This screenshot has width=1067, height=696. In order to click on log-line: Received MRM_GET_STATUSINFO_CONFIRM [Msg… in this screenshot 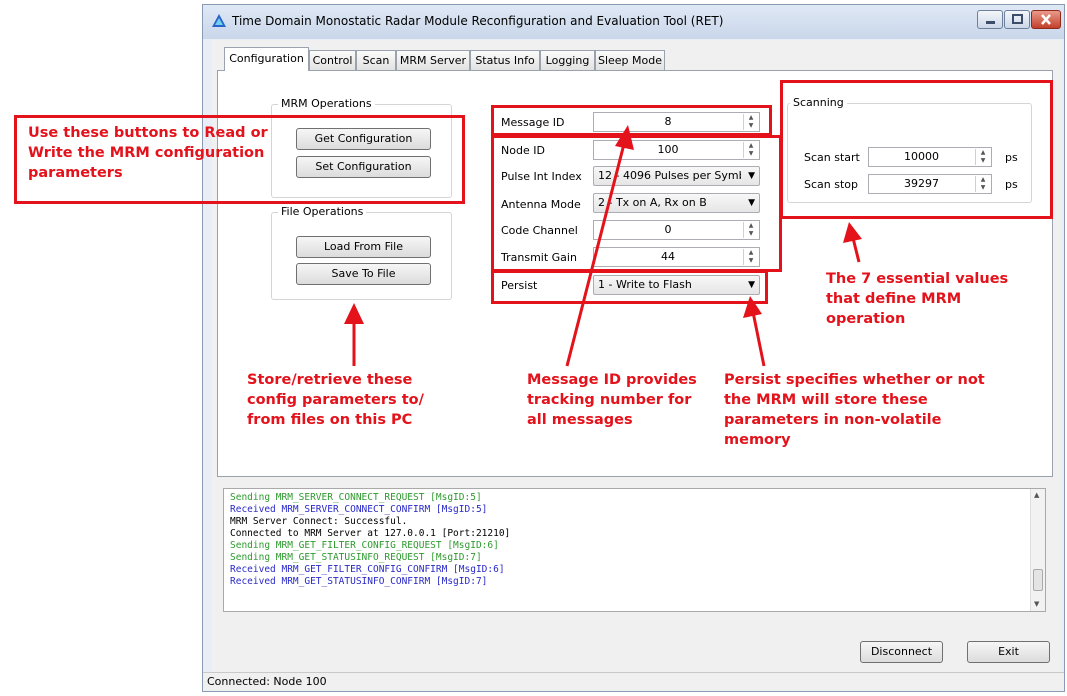, I will do `click(359, 581)`.